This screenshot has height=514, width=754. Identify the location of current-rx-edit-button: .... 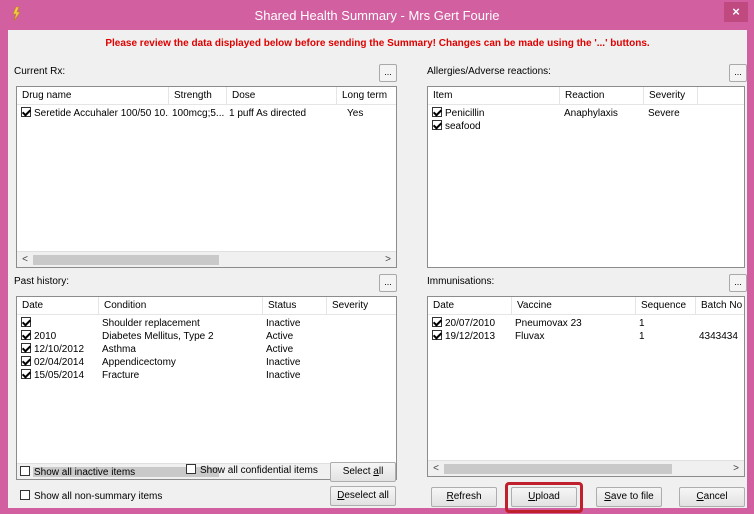
(388, 73).